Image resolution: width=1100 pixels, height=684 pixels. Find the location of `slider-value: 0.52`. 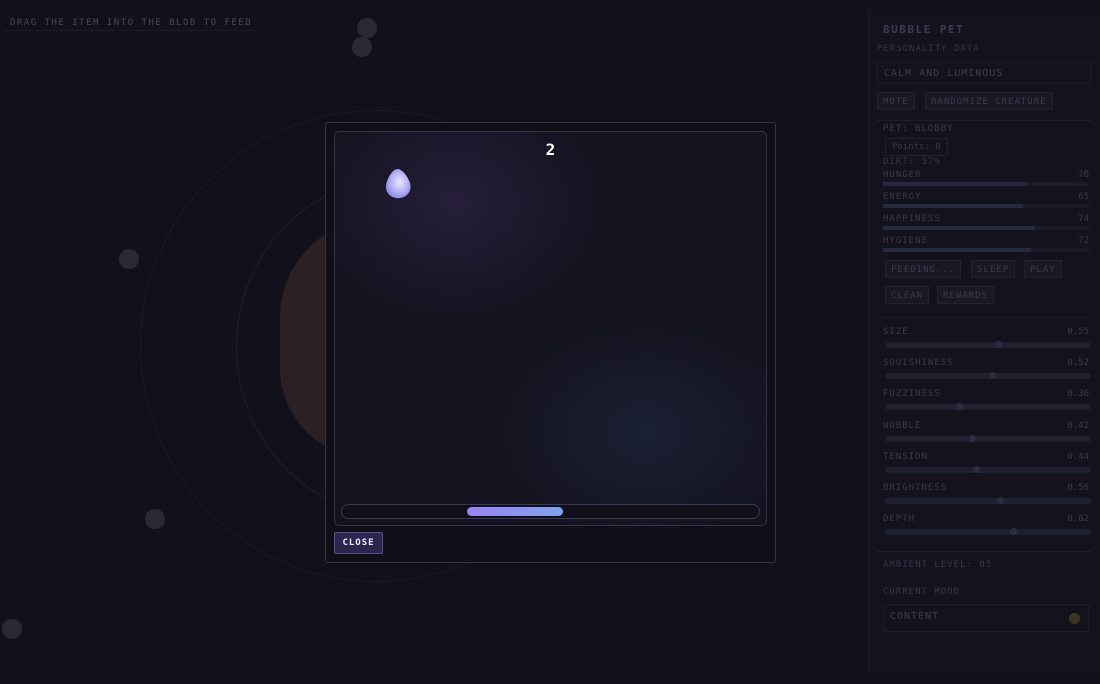

slider-value: 0.52 is located at coordinates (1078, 363).